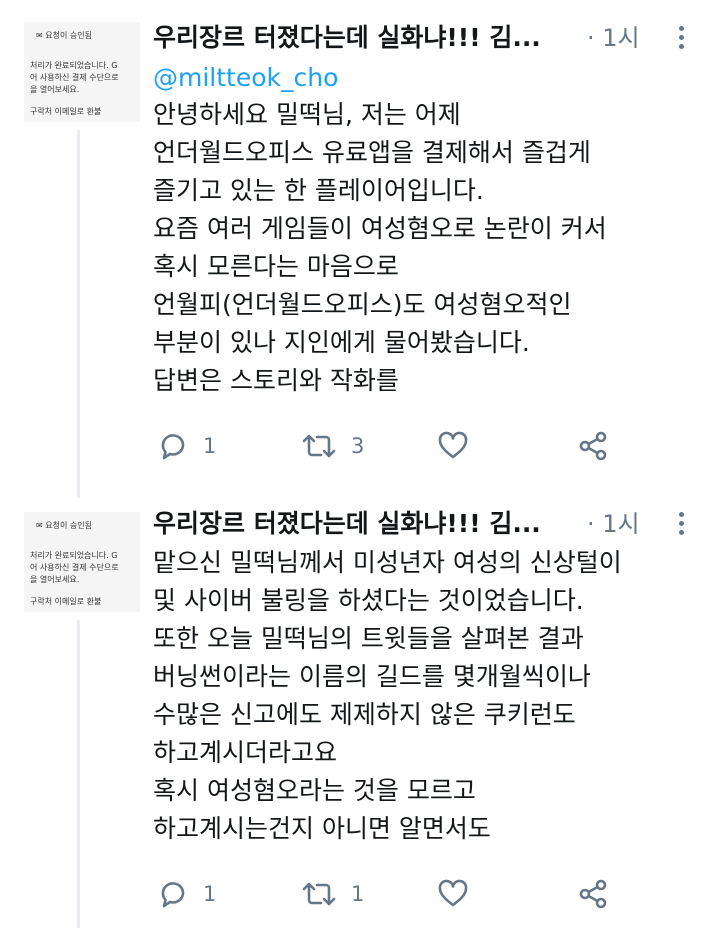 The height and width of the screenshot is (928, 720). I want to click on retweet-button: 1, so click(332, 894).